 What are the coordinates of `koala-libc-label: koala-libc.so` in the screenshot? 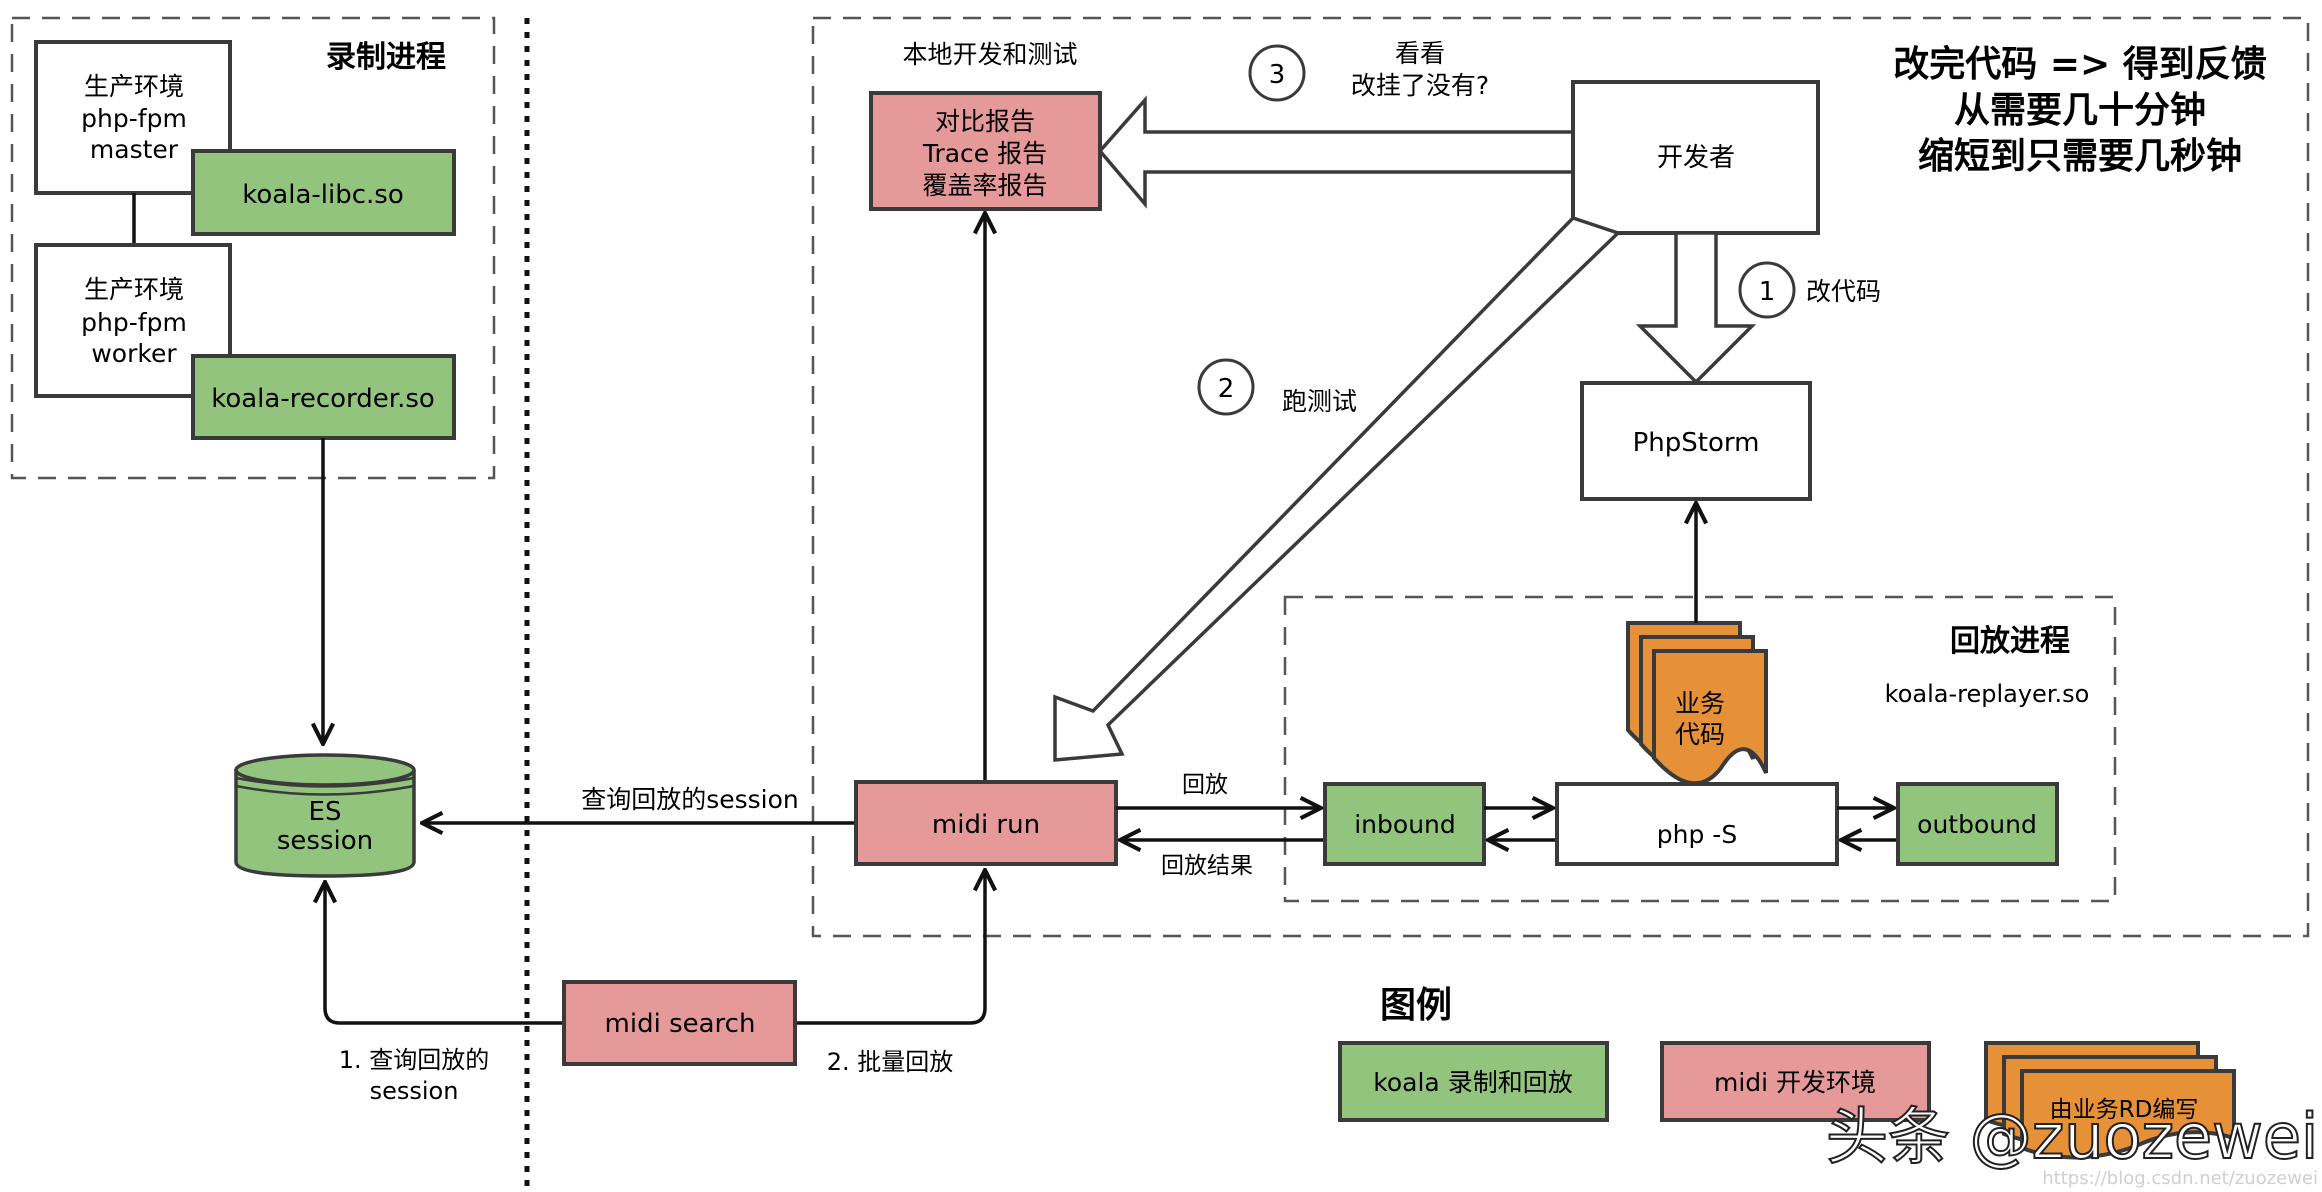 It's located at (322, 195).